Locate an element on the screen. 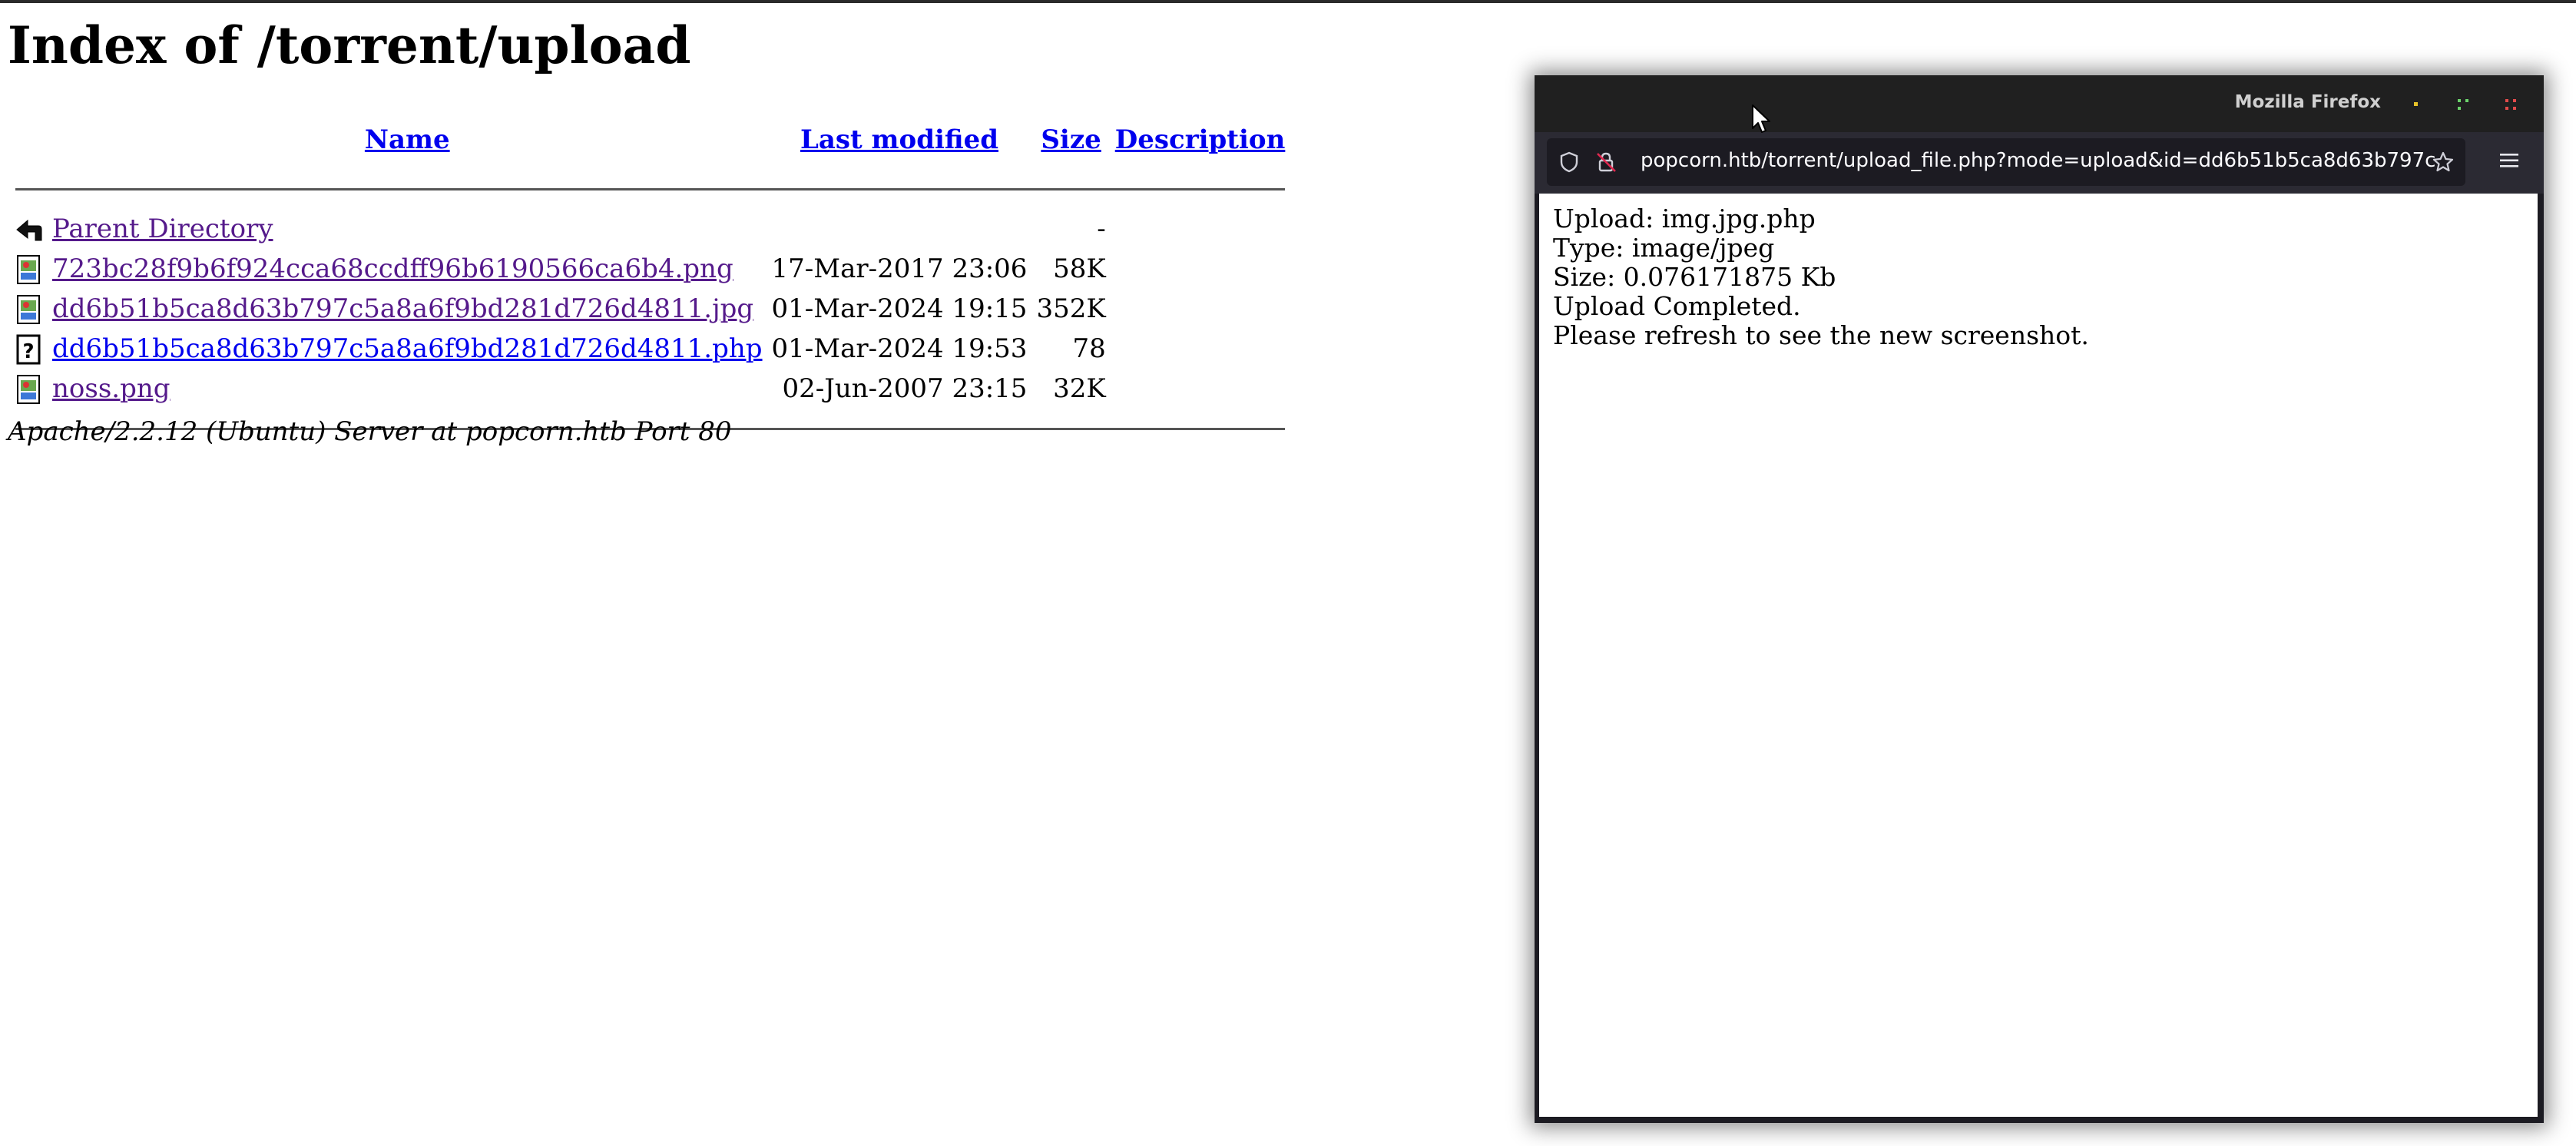 The image size is (2576, 1146). unknown-file-icon: ? is located at coordinates (29, 349).